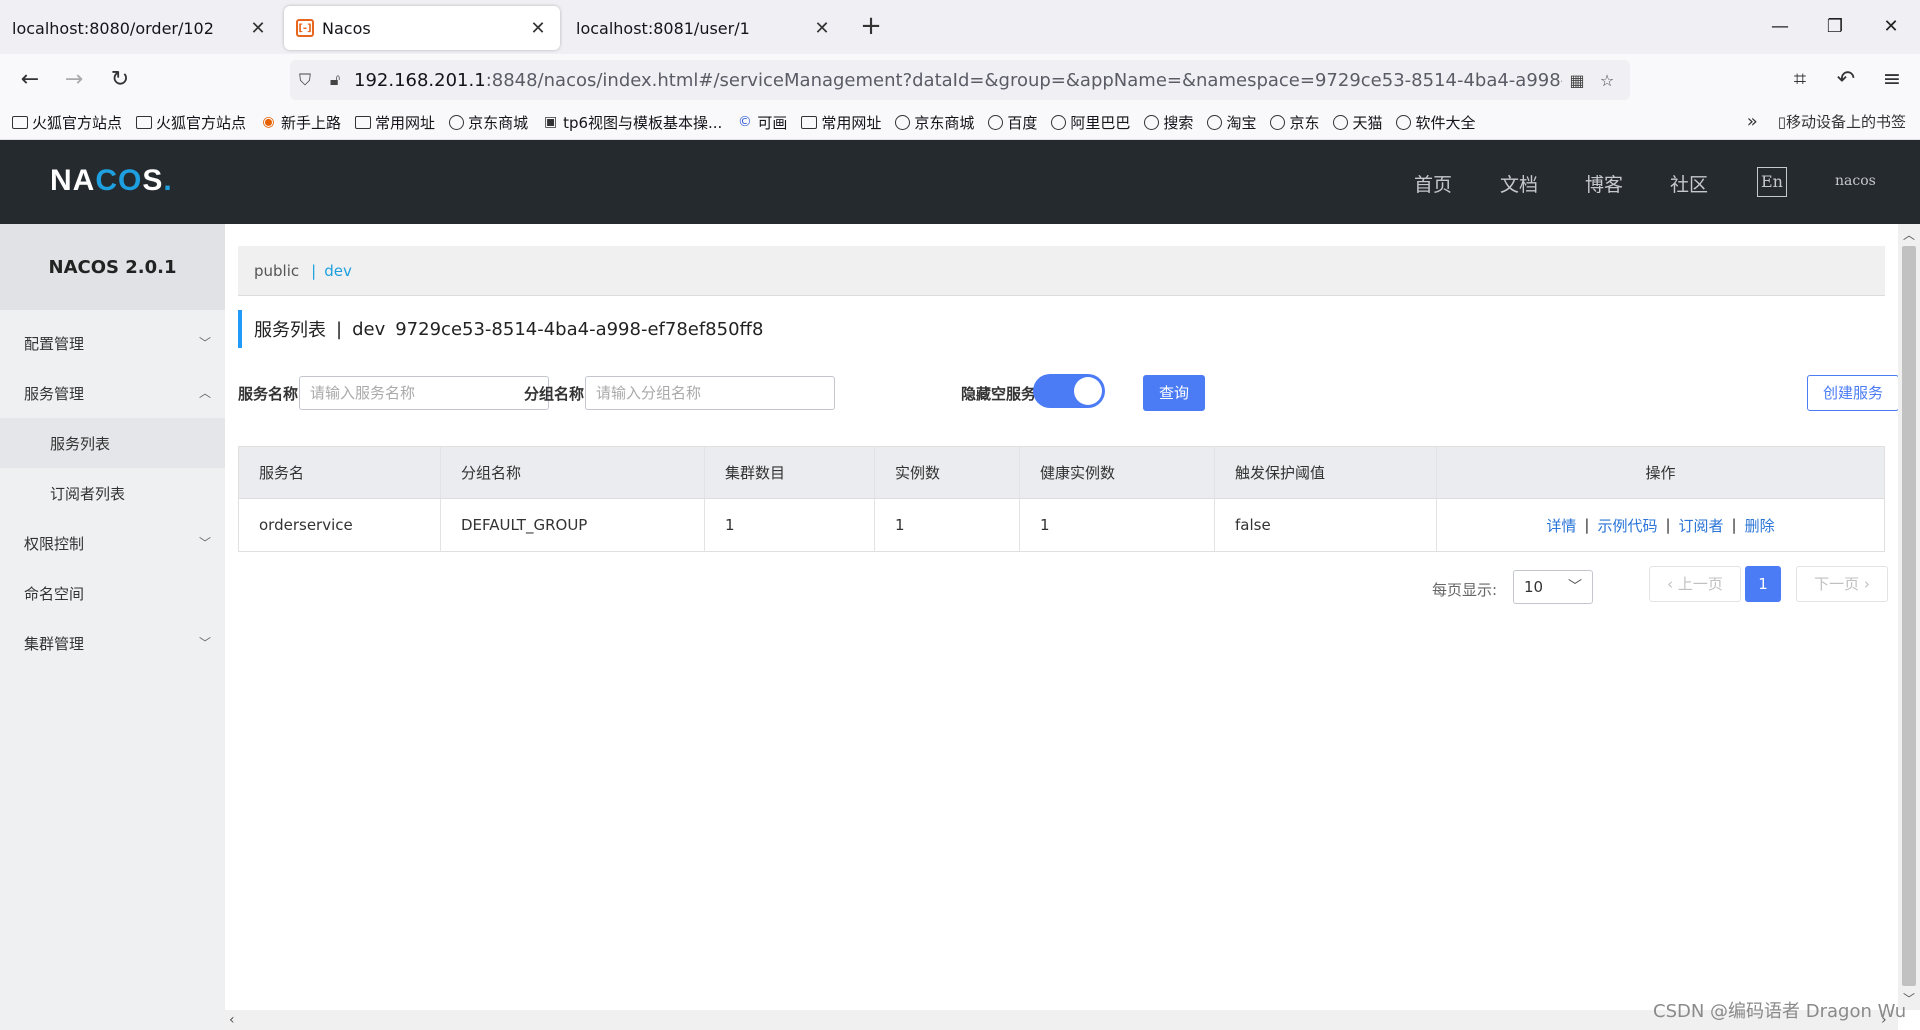  Describe the element at coordinates (1326, 525) in the screenshot. I see `cell-protect-threshold: false` at that location.